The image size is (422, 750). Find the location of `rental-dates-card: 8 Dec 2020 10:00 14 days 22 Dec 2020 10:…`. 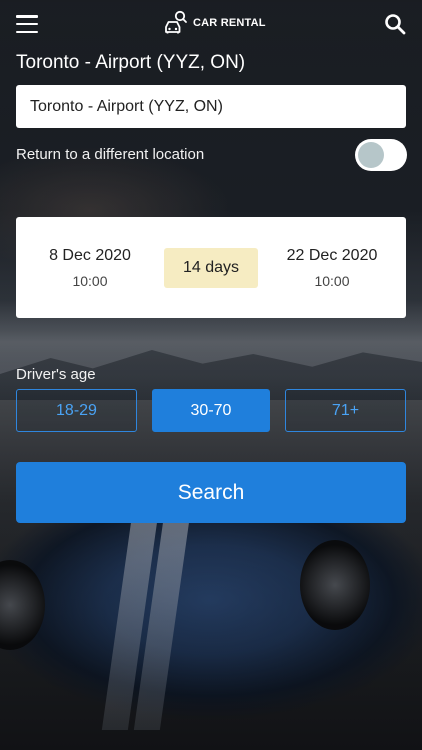

rental-dates-card: 8 Dec 2020 10:00 14 days 22 Dec 2020 10:… is located at coordinates (211, 267).